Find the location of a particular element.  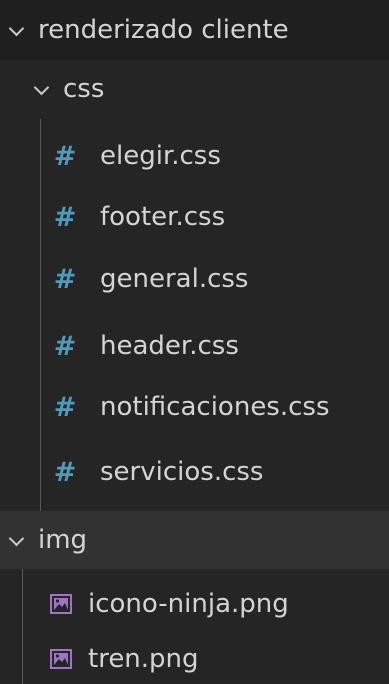

folder-label: css is located at coordinates (84, 89).